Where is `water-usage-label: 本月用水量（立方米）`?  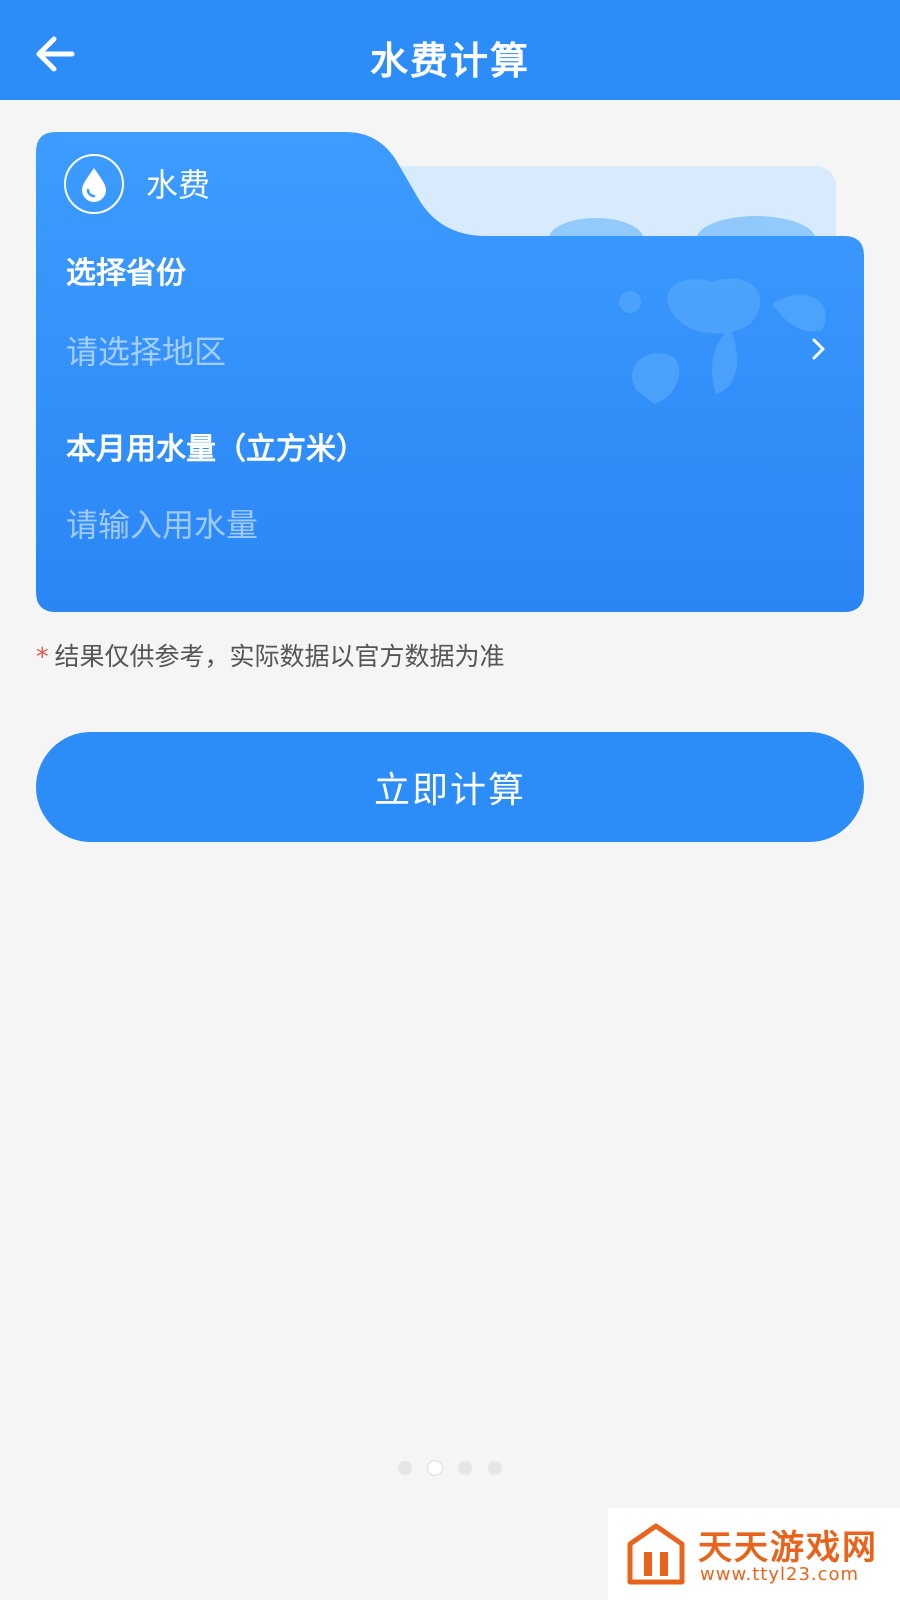
water-usage-label: 本月用水量（立方米） is located at coordinates (216, 449).